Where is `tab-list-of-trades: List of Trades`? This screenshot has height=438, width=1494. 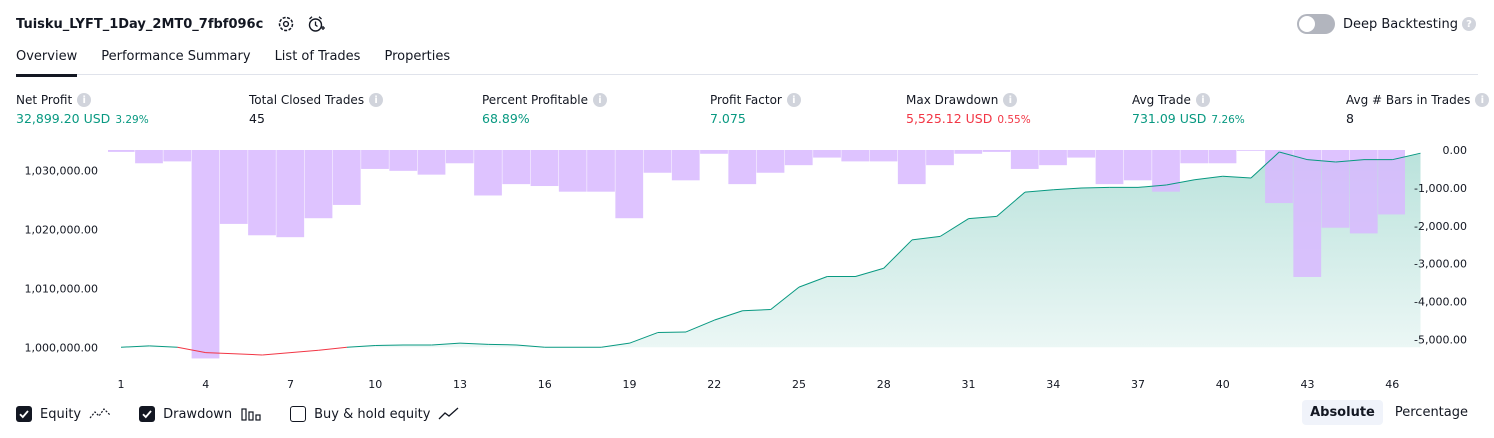
tab-list-of-trades: List of Trades is located at coordinates (318, 59).